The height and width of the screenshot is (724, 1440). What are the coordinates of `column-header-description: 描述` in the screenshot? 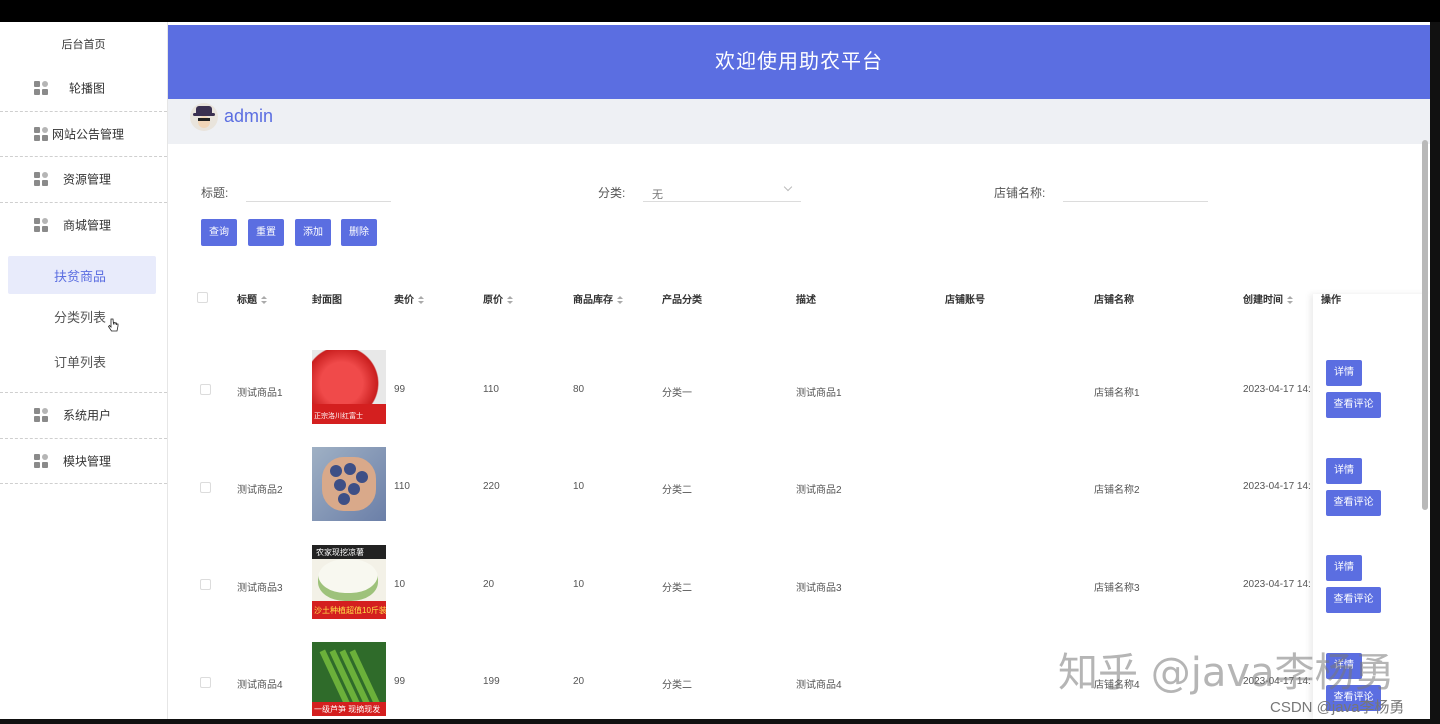 It's located at (806, 300).